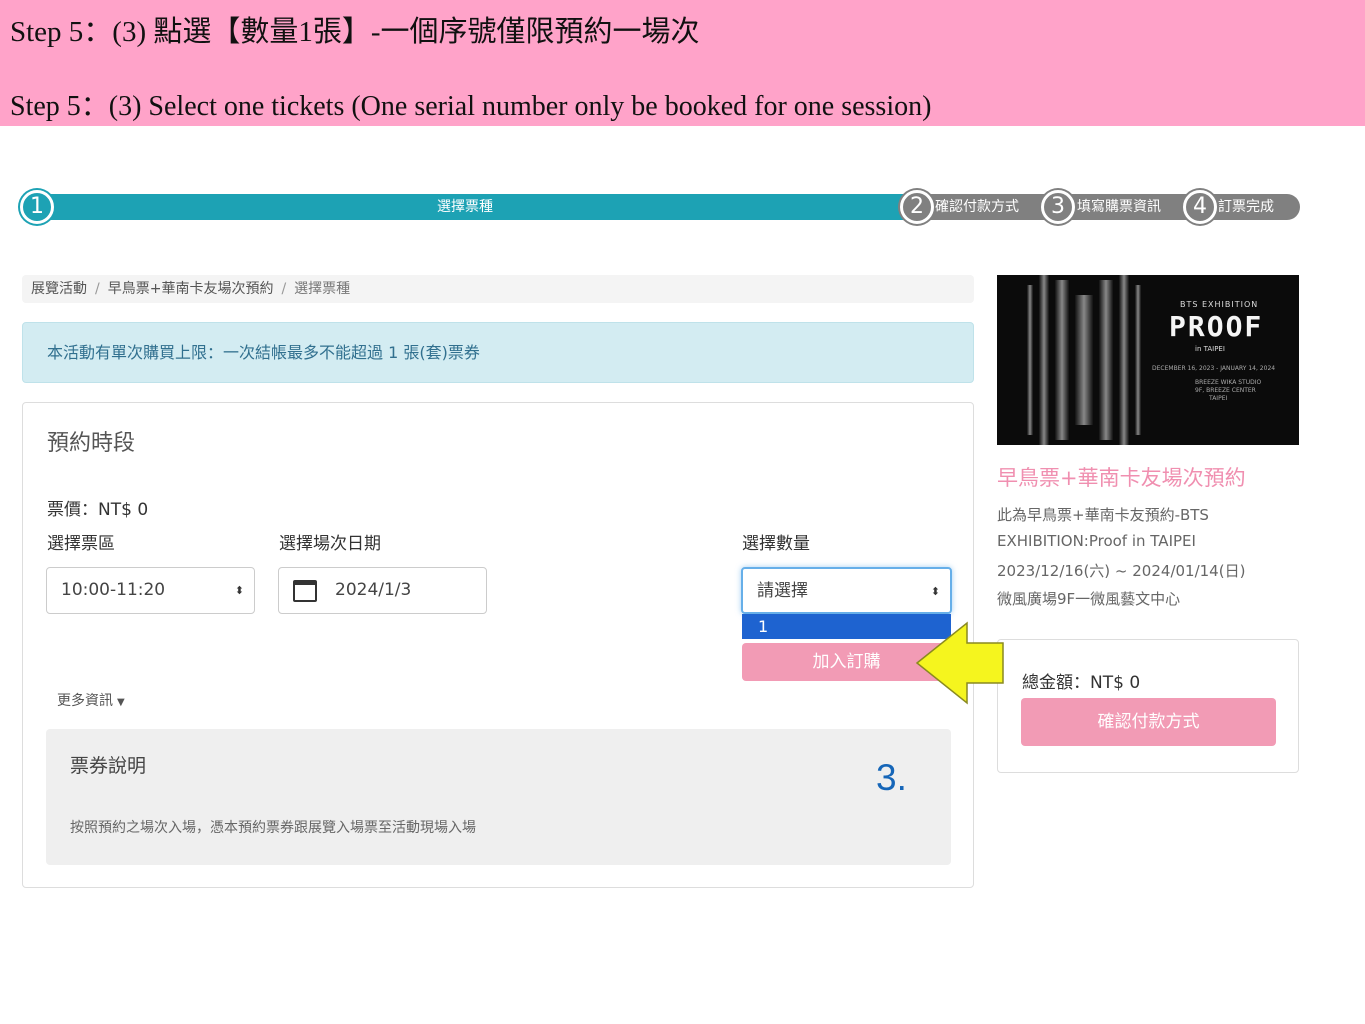 Image resolution: width=1365 pixels, height=1024 pixels. I want to click on event-desc-line3: 2023/12/16(六) ~ 2024/01/14(日), so click(1121, 571).